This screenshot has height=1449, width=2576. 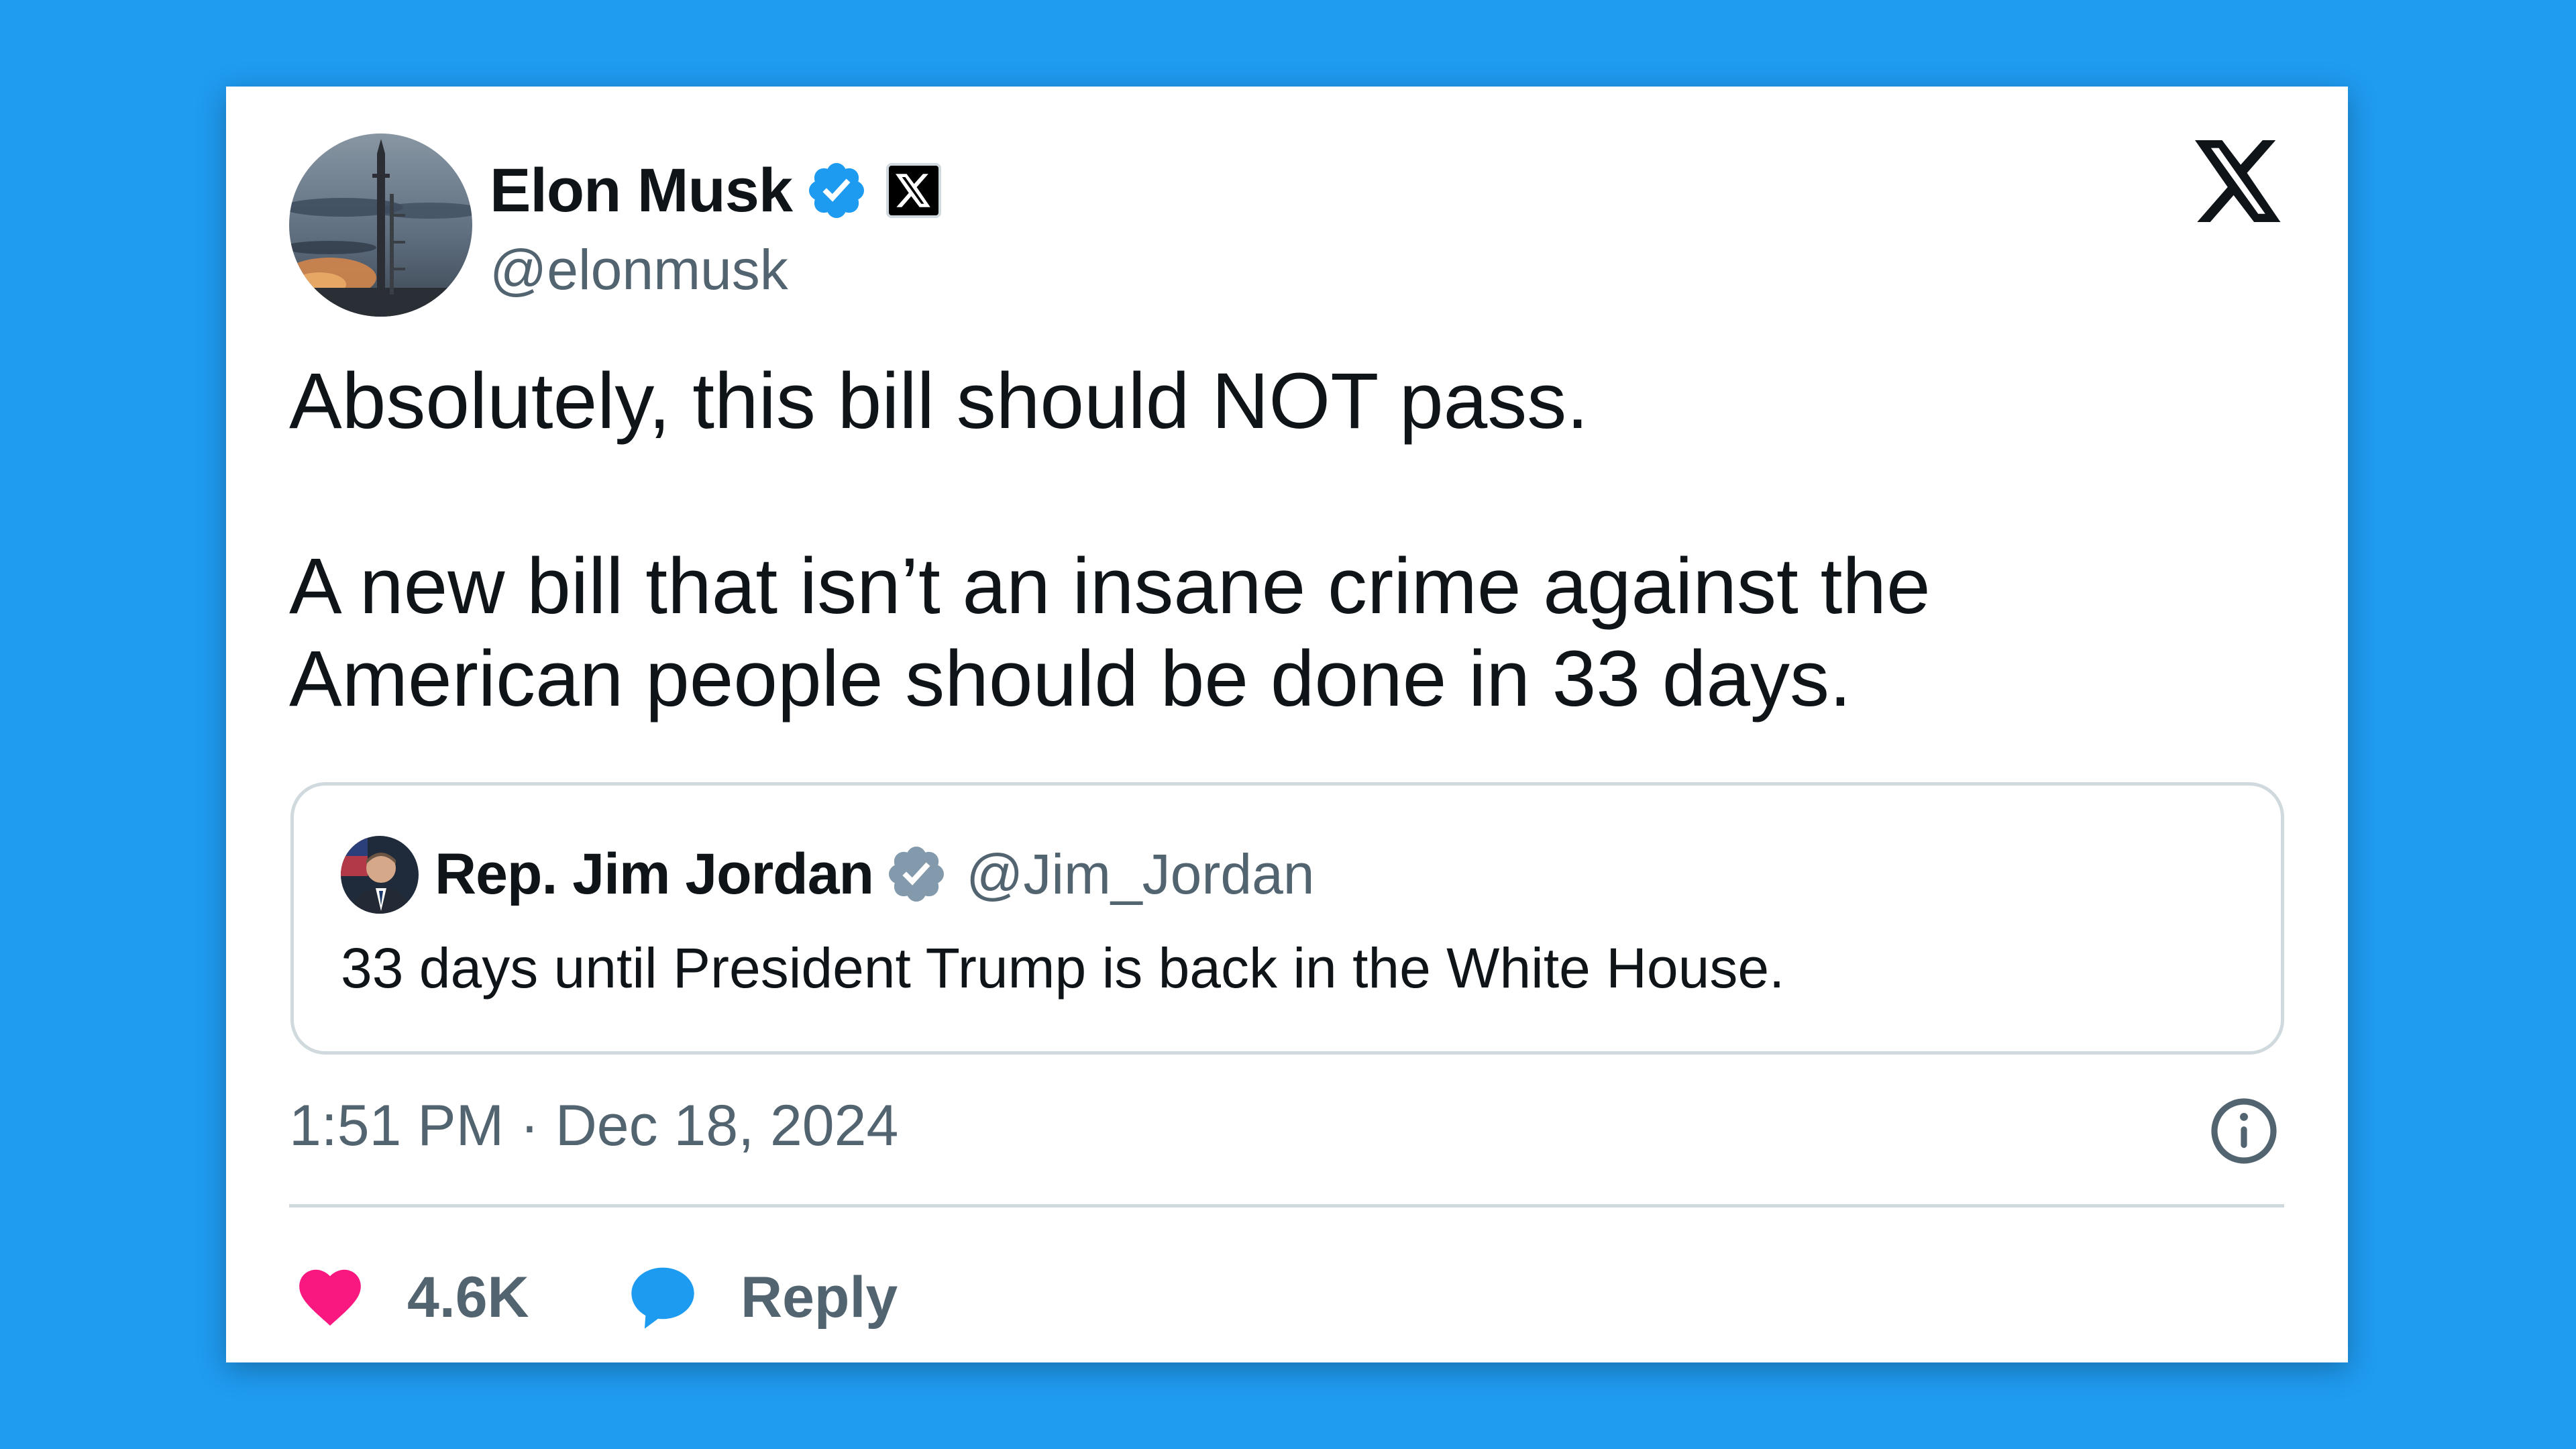 I want to click on x-glyph-icon, so click(x=913, y=190).